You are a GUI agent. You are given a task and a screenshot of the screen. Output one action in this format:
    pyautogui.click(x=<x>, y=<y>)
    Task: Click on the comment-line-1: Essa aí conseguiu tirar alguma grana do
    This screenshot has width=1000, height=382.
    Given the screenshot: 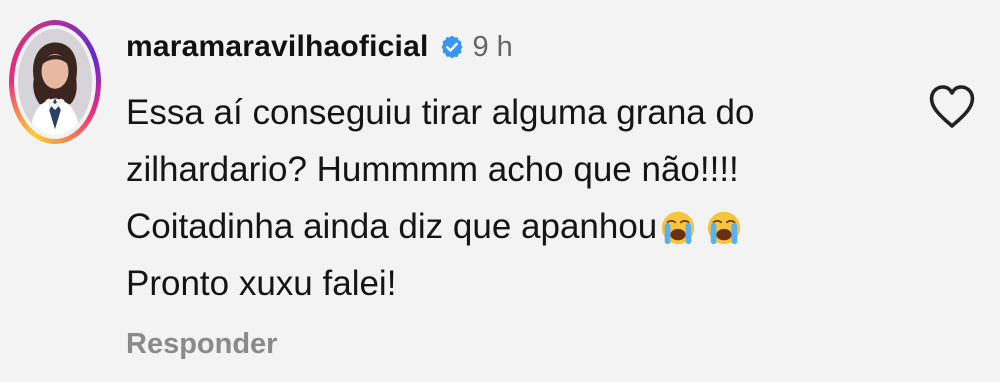 What is the action you would take?
    pyautogui.click(x=440, y=112)
    